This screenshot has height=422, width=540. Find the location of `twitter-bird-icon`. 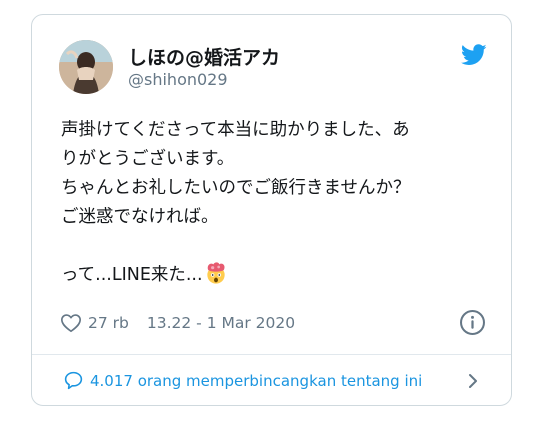

twitter-bird-icon is located at coordinates (474, 55).